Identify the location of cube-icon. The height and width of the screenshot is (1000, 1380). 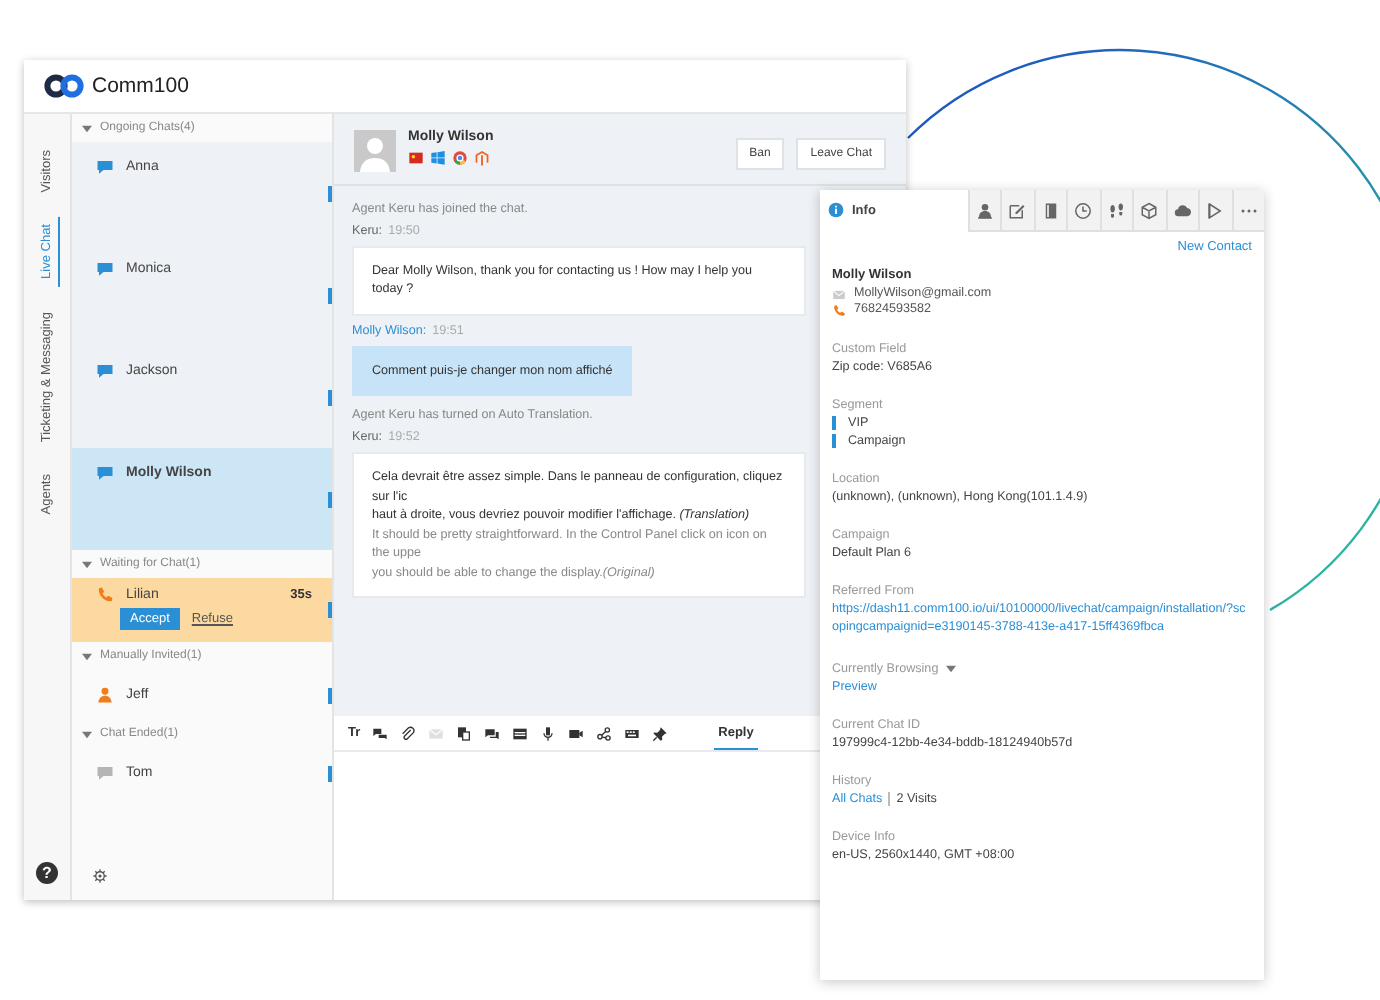
(1149, 210).